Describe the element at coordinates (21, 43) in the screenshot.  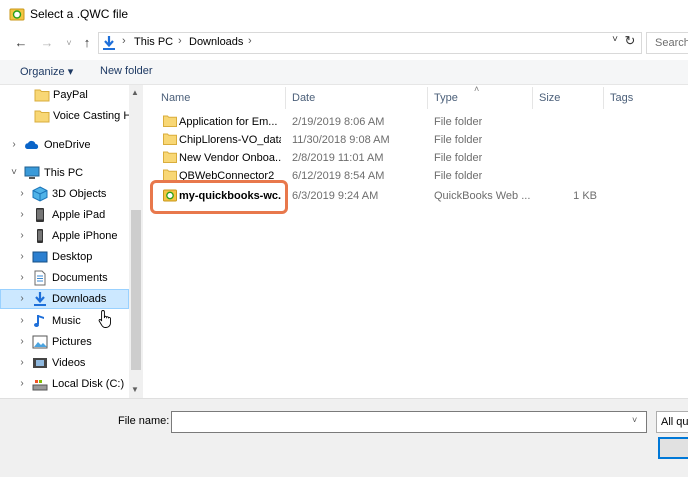
I see `back-button: ←` at that location.